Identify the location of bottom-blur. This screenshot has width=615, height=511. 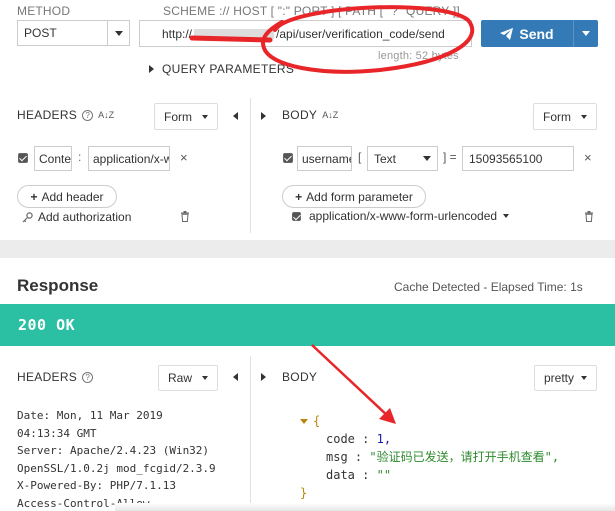
(365, 507).